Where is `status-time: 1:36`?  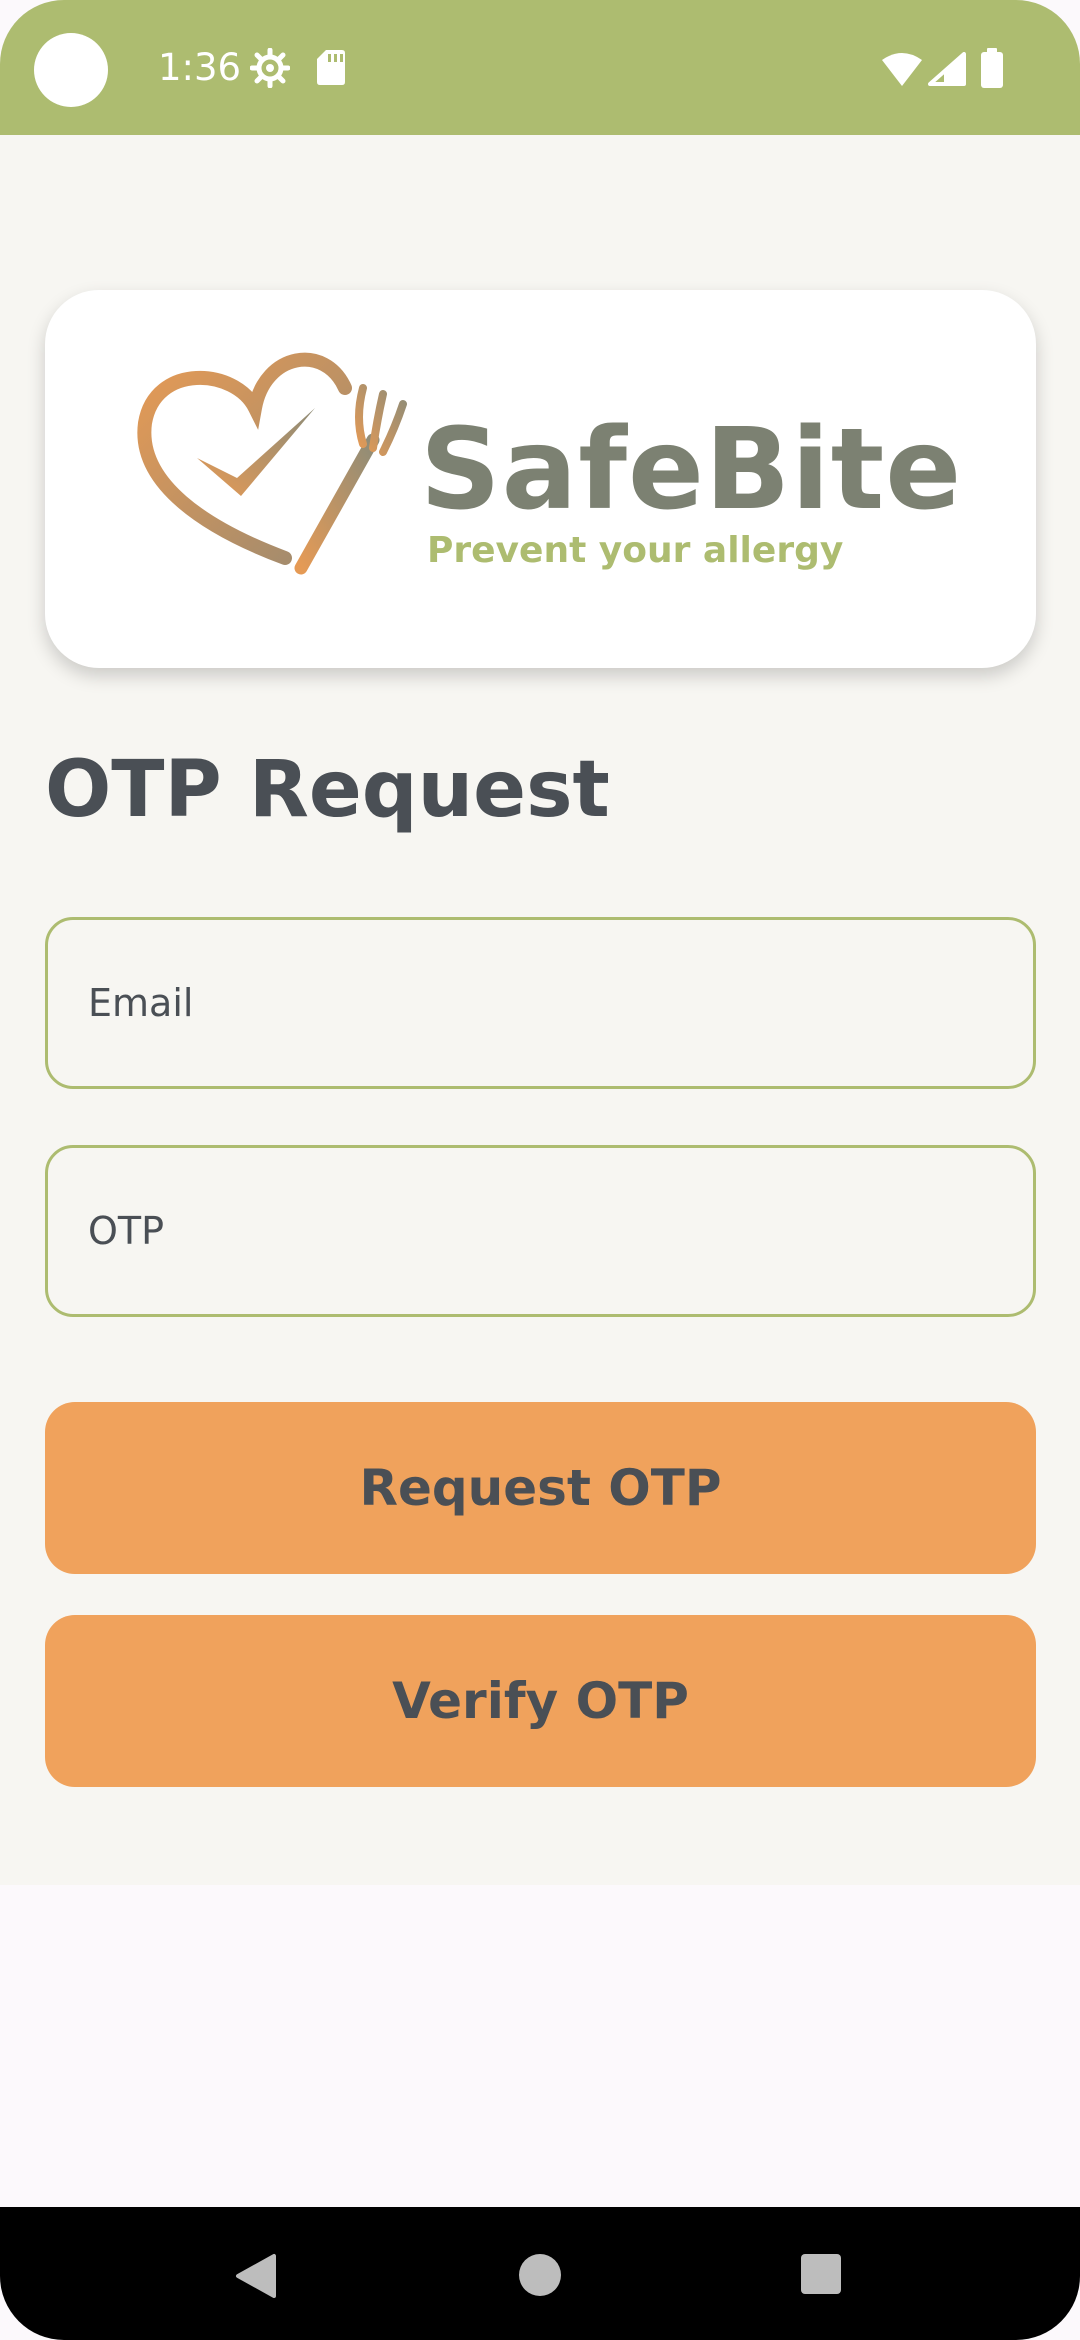 status-time: 1:36 is located at coordinates (200, 67).